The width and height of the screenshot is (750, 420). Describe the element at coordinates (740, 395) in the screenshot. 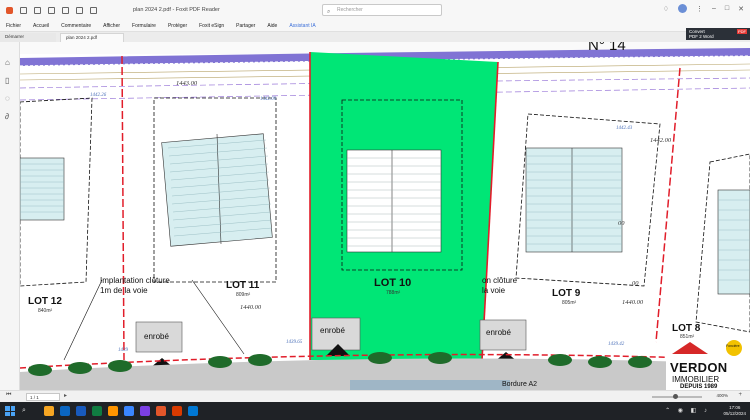

I see `zoom-in-icon: +` at that location.